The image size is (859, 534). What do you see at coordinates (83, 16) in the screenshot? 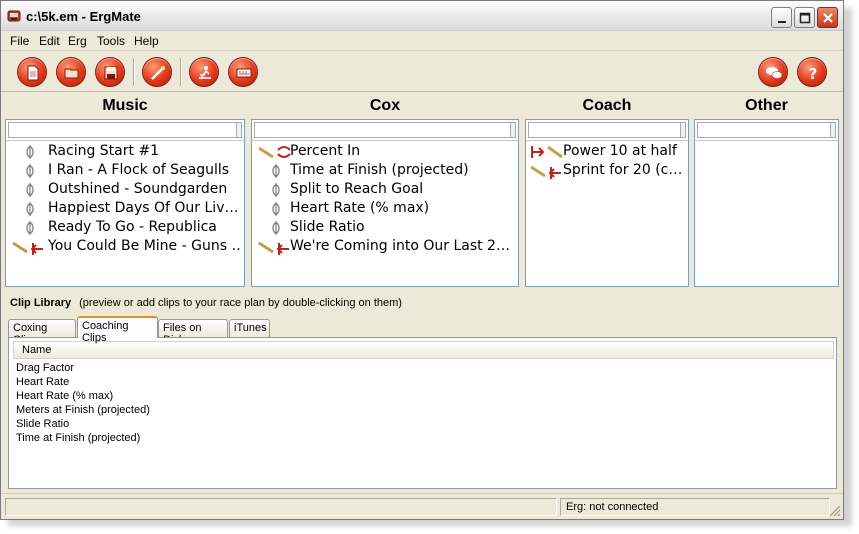
I see `window-title: c:\5k.em - ErgMate` at bounding box center [83, 16].